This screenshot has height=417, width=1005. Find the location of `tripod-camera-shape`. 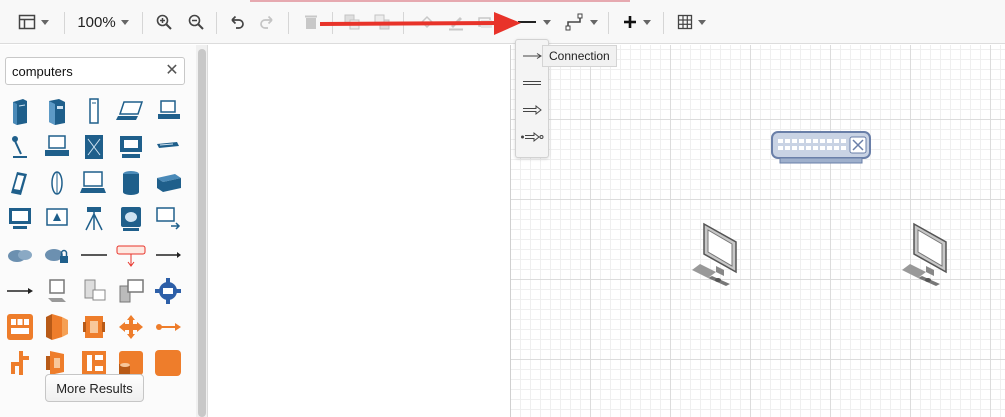

tripod-camera-shape is located at coordinates (94, 219).